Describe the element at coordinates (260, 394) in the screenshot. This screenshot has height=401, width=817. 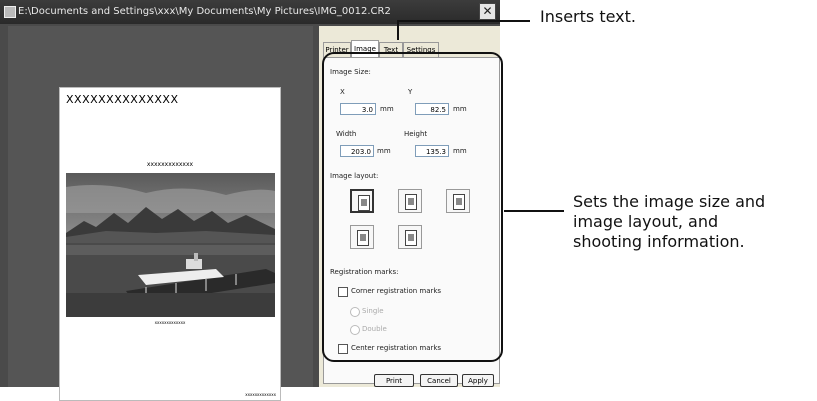
I see `preview-footer: xxxxxxxxxxxxx` at that location.